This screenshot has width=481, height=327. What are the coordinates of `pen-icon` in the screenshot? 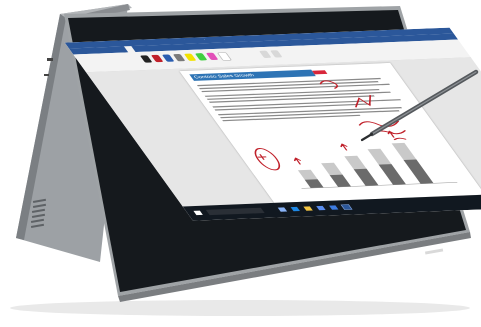 It's located at (419, 105).